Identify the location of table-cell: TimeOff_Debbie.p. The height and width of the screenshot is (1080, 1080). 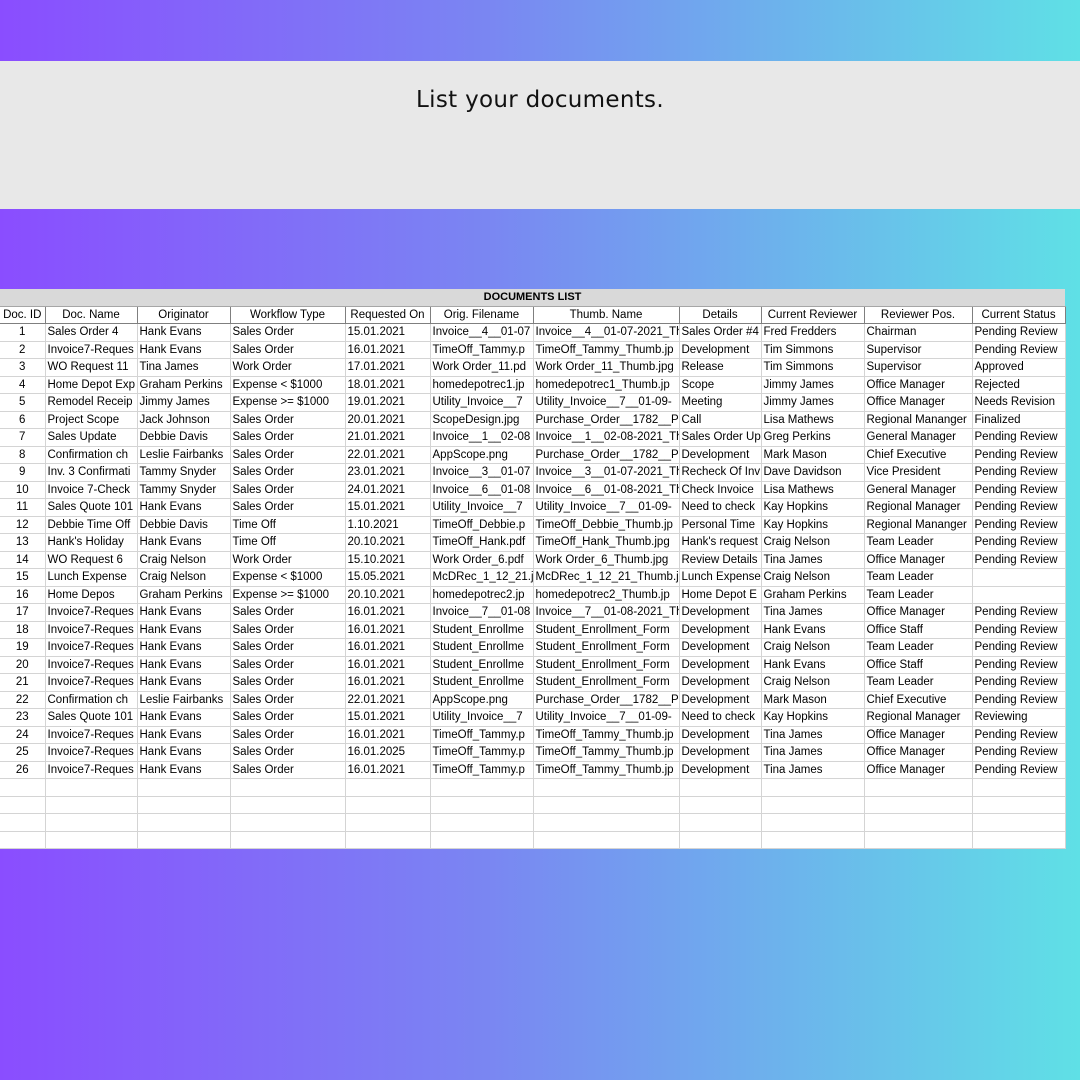
(482, 525).